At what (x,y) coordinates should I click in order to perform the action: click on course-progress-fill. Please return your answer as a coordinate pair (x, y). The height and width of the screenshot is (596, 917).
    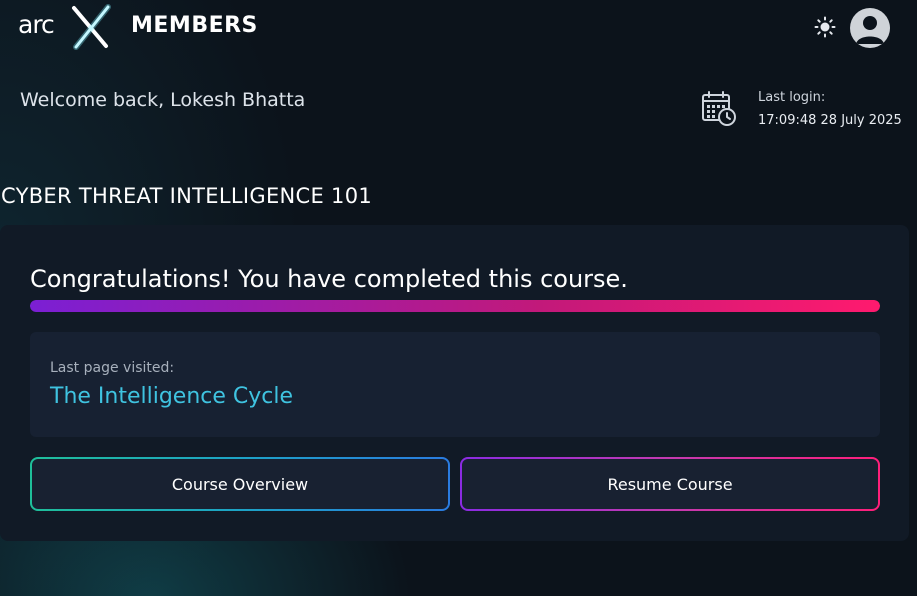
    Looking at the image, I should click on (455, 306).